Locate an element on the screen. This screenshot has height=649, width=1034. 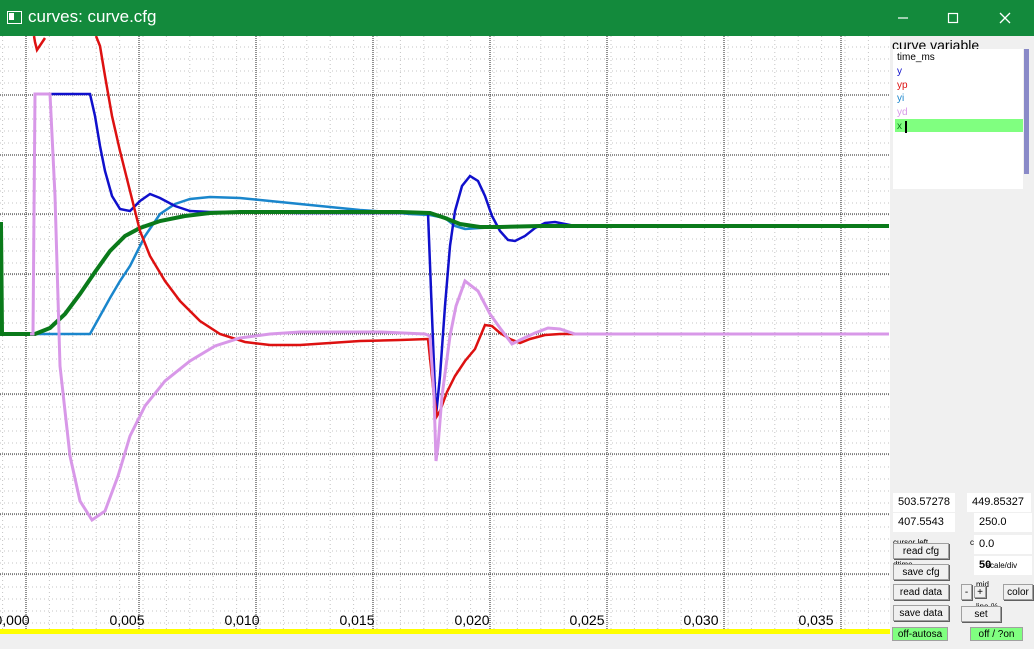
selected-row-highlight is located at coordinates (959, 125).